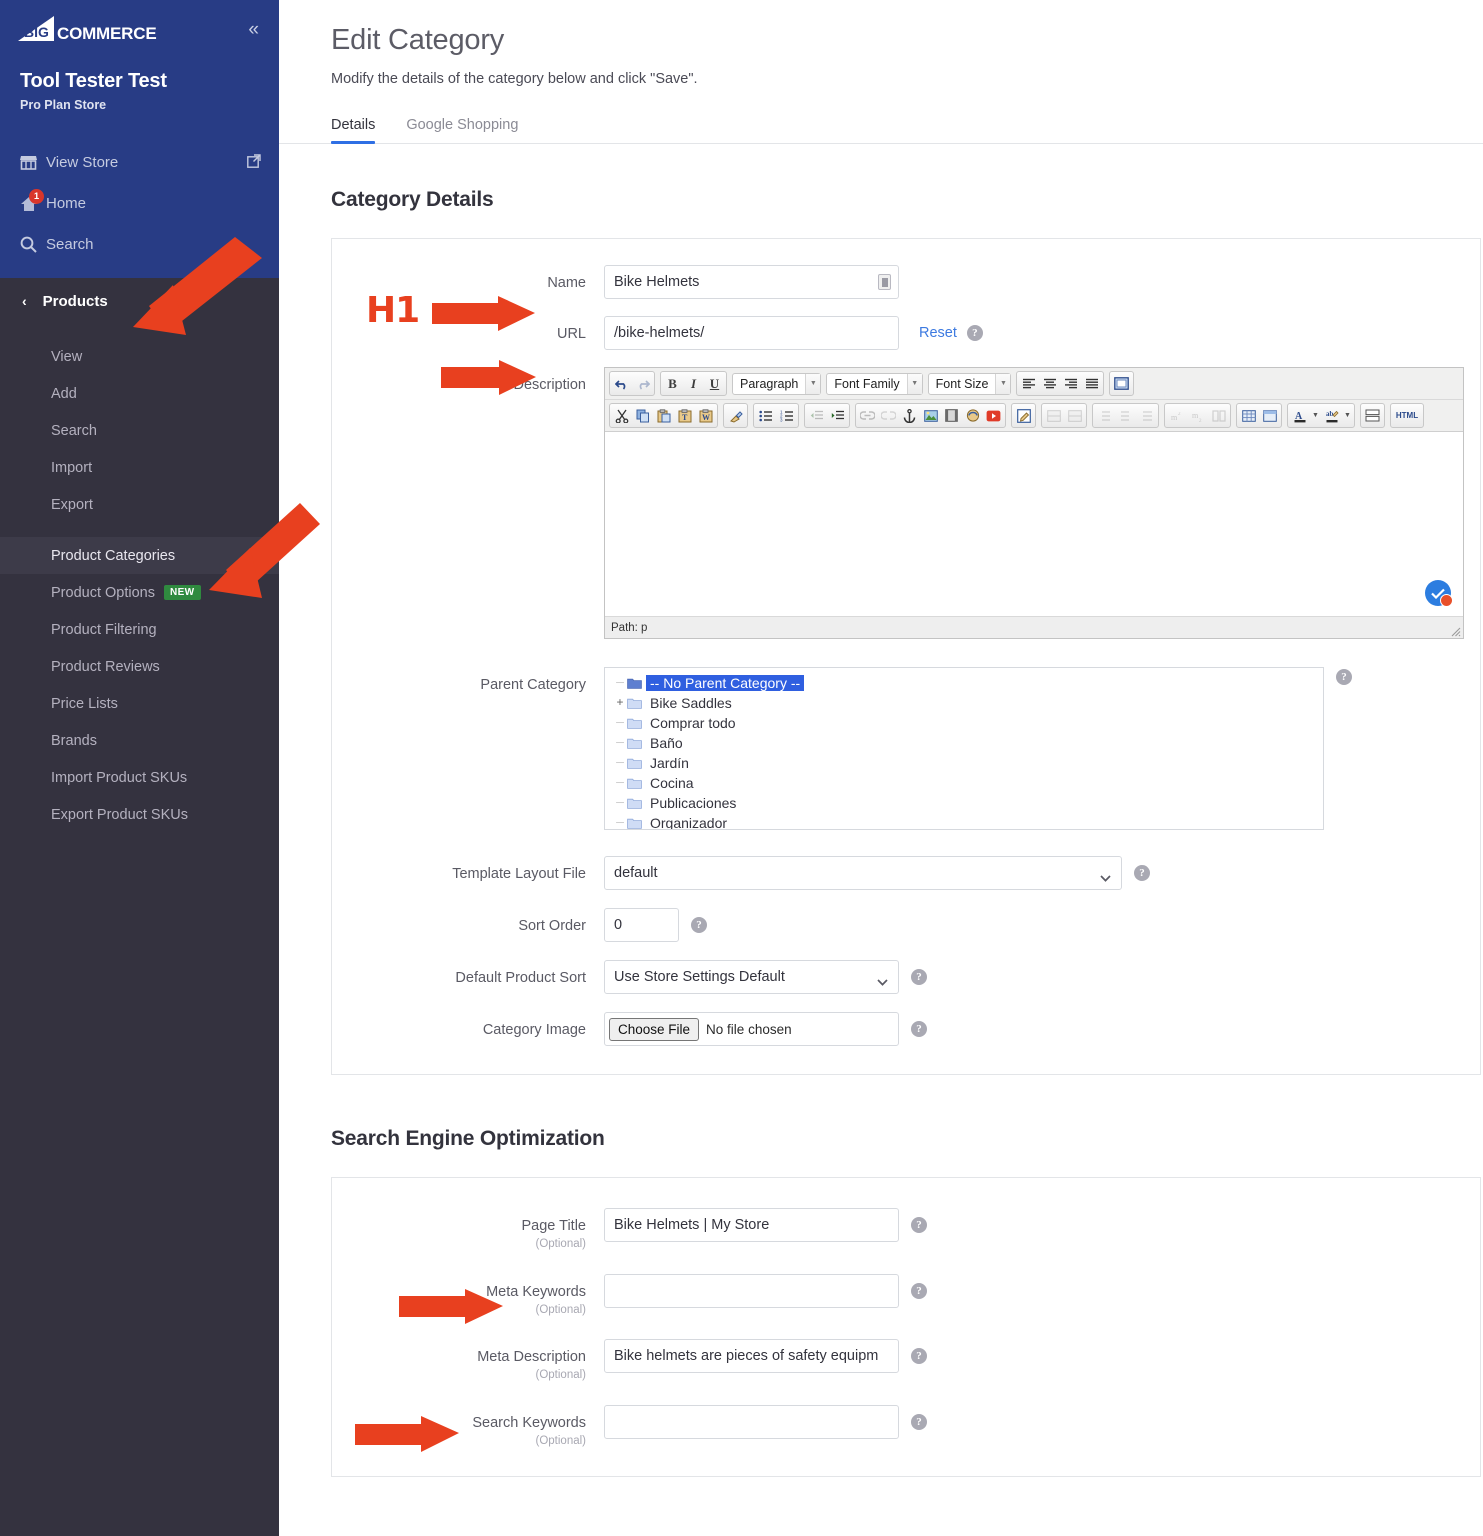 Image resolution: width=1483 pixels, height=1536 pixels. What do you see at coordinates (751, 1356) in the screenshot?
I see `meta-description-input` at bounding box center [751, 1356].